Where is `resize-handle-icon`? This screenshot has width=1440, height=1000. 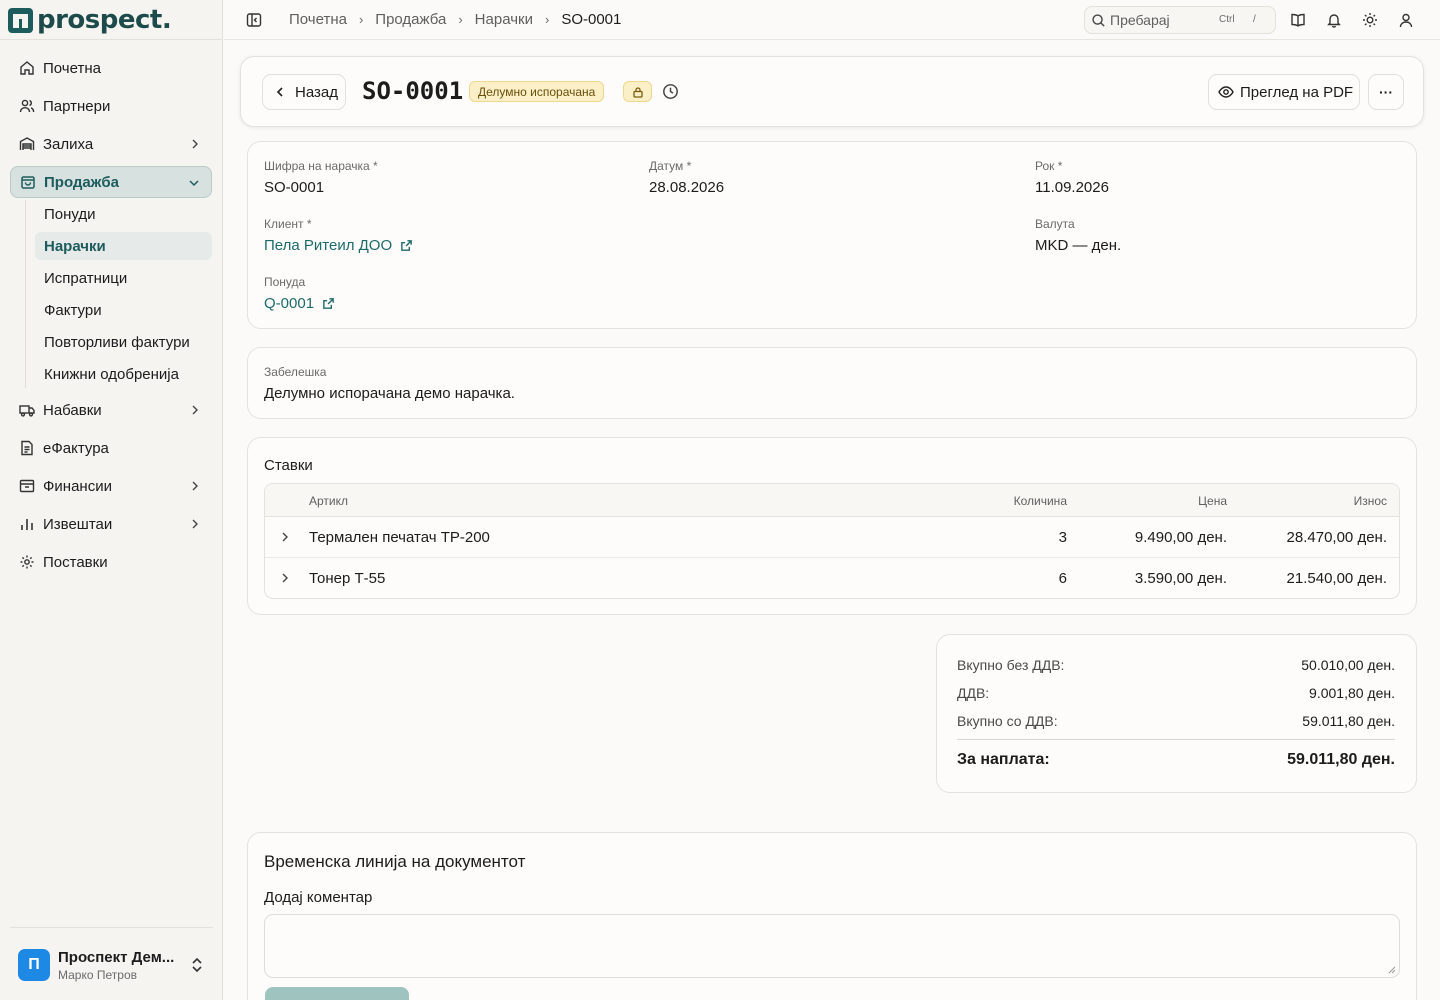
resize-handle-icon is located at coordinates (1392, 970).